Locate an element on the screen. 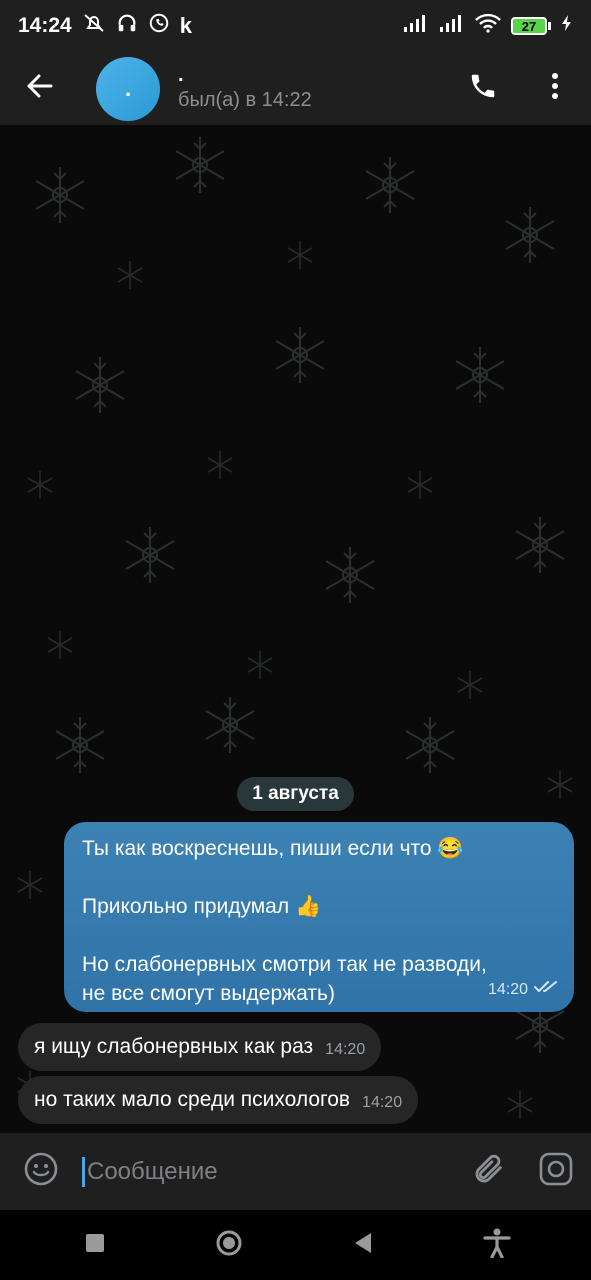 This screenshot has width=591, height=1280. system-navigation-bar is located at coordinates (295, 1245).